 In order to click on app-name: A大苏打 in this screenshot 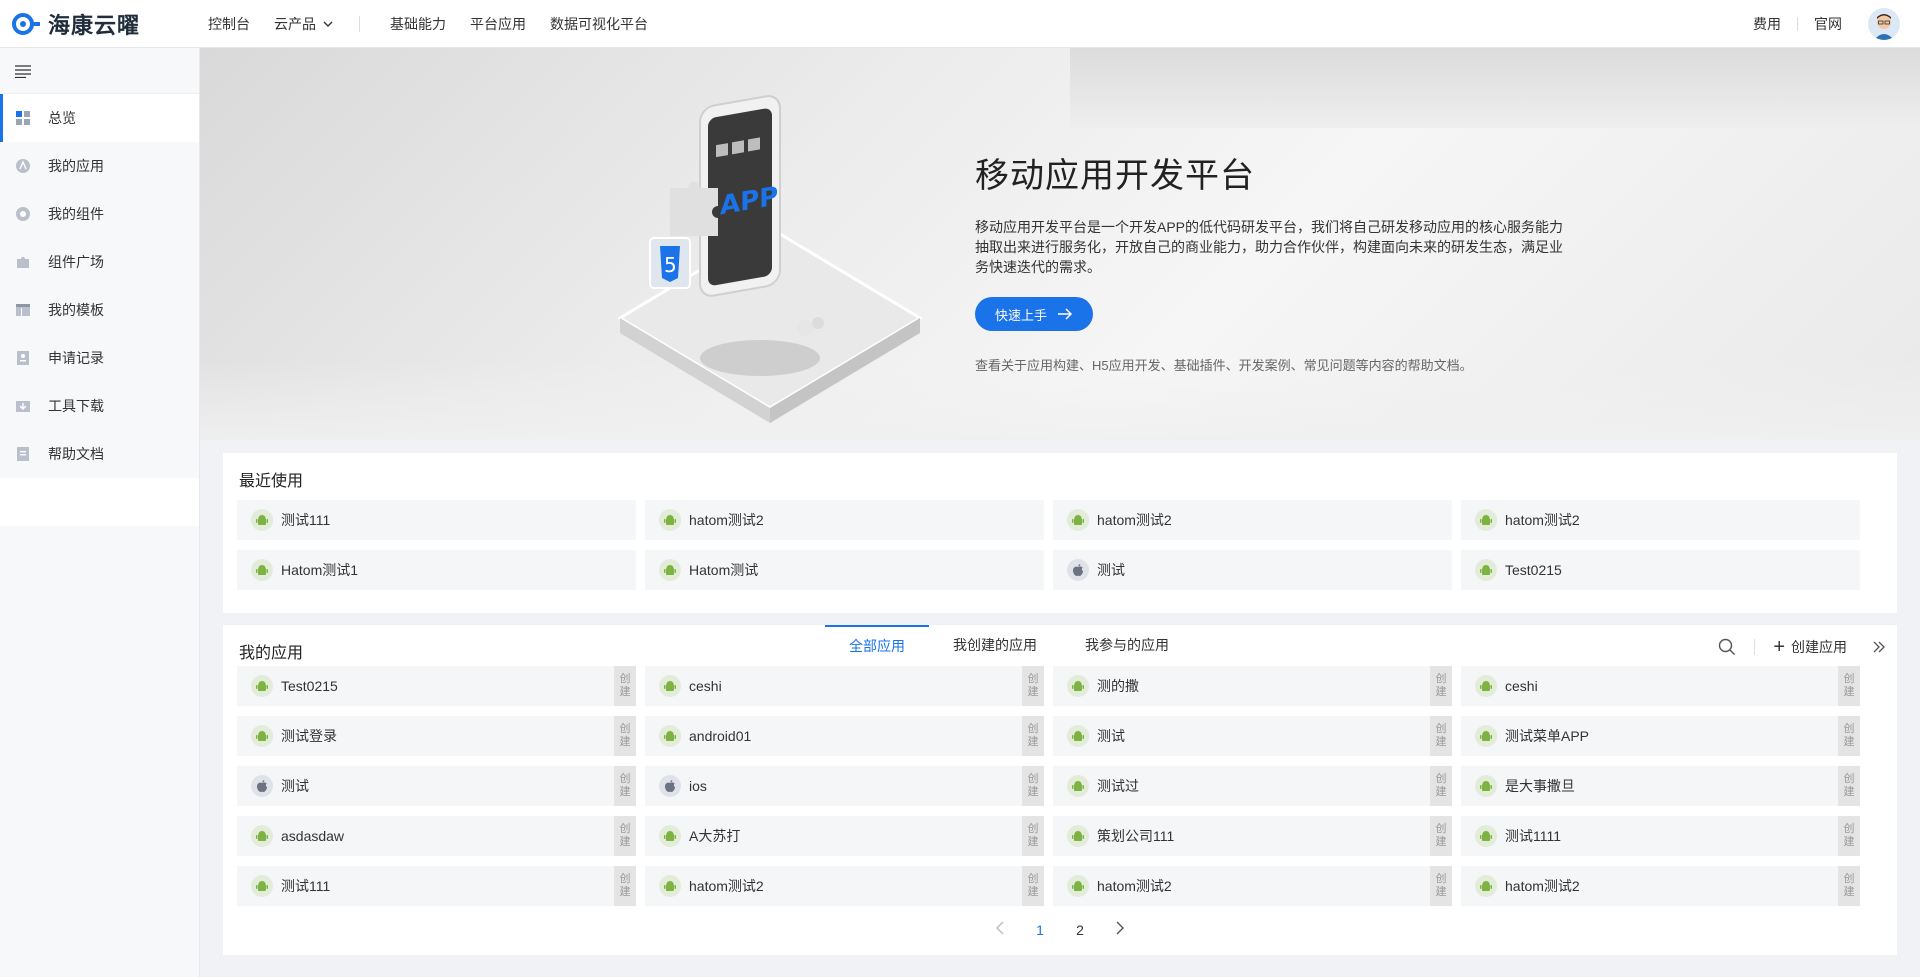, I will do `click(715, 836)`.